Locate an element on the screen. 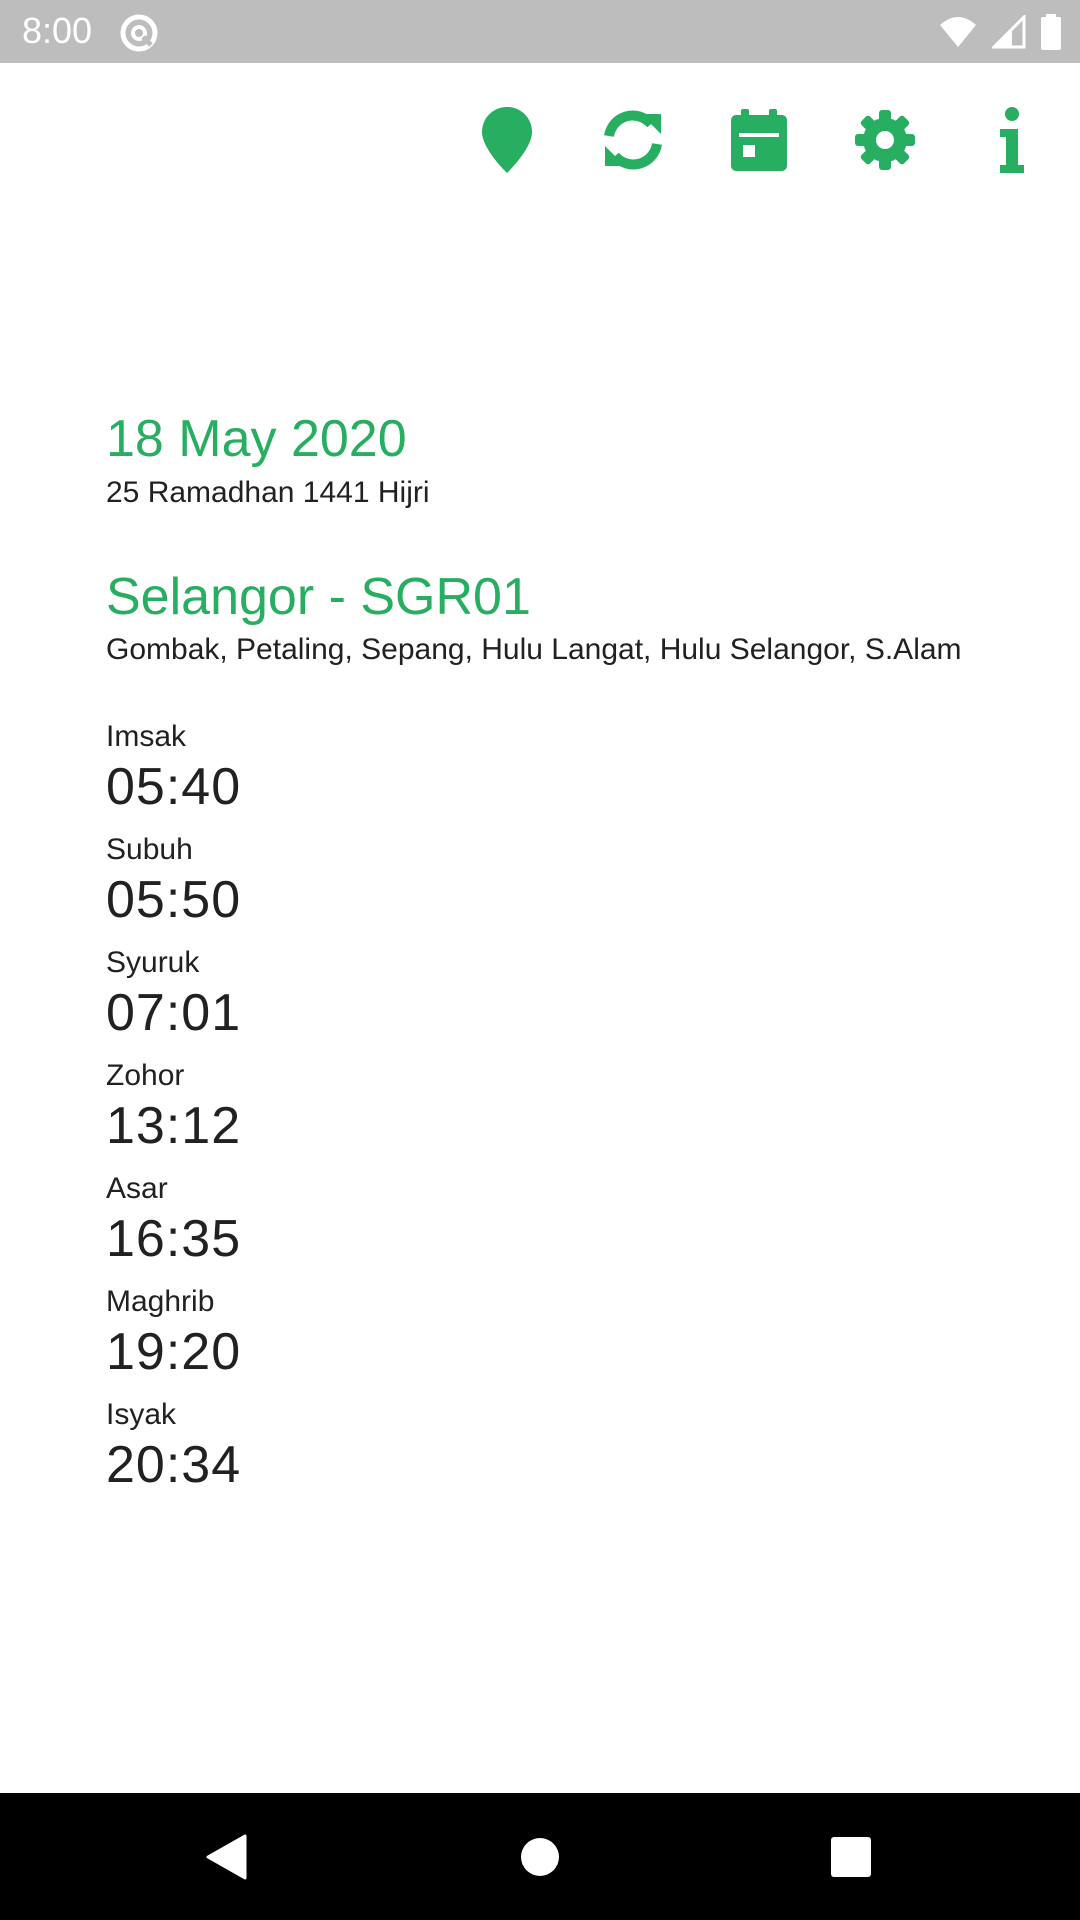 This screenshot has height=1920, width=1080. recents-icon is located at coordinates (851, 1856).